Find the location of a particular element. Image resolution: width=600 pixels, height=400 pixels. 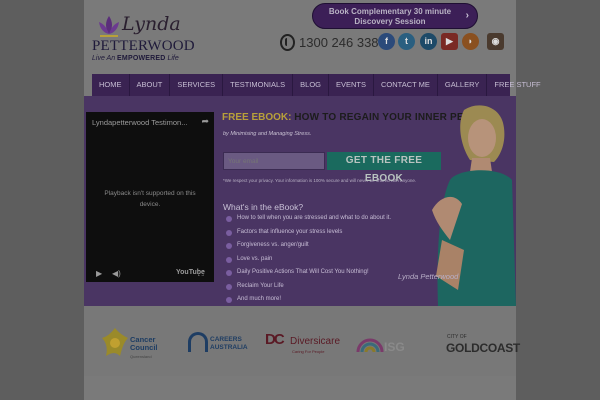

twitter-icon: t is located at coordinates (406, 41).